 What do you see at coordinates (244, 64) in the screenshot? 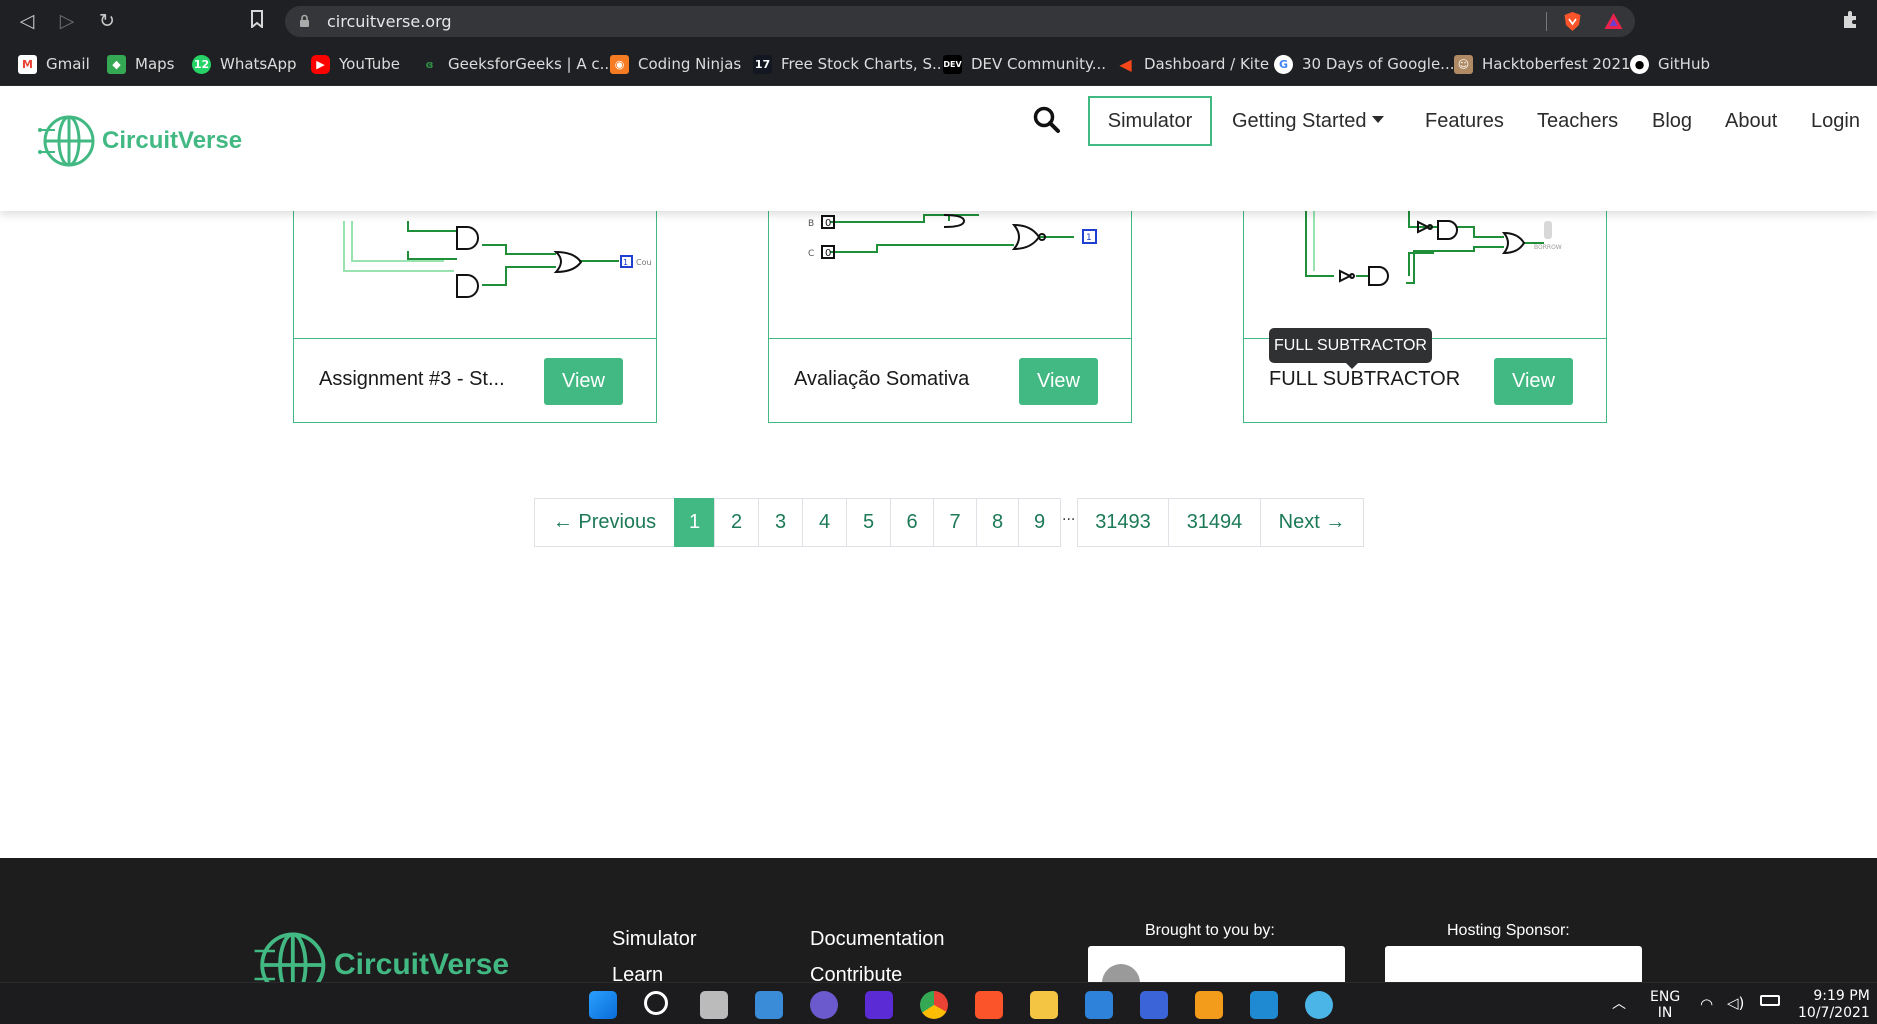
I see `bookmark-whatsapp: 12 WhatsApp` at bounding box center [244, 64].